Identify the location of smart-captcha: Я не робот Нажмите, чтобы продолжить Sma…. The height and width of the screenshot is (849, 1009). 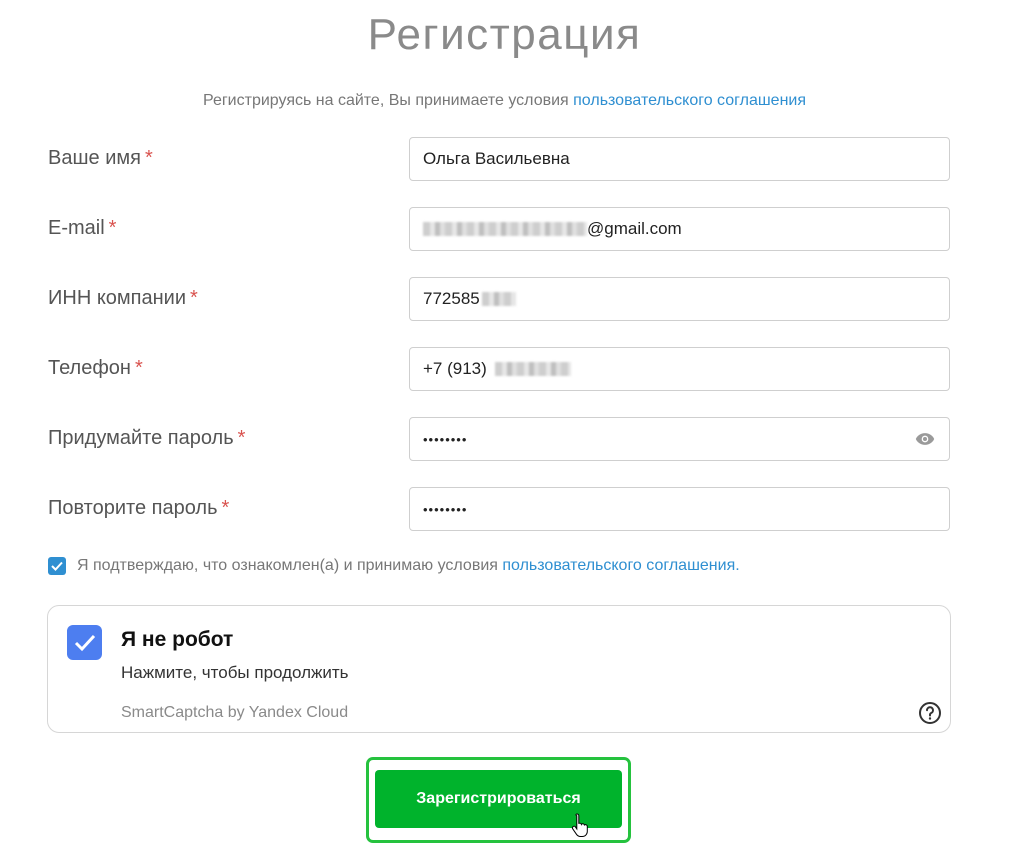
(499, 669).